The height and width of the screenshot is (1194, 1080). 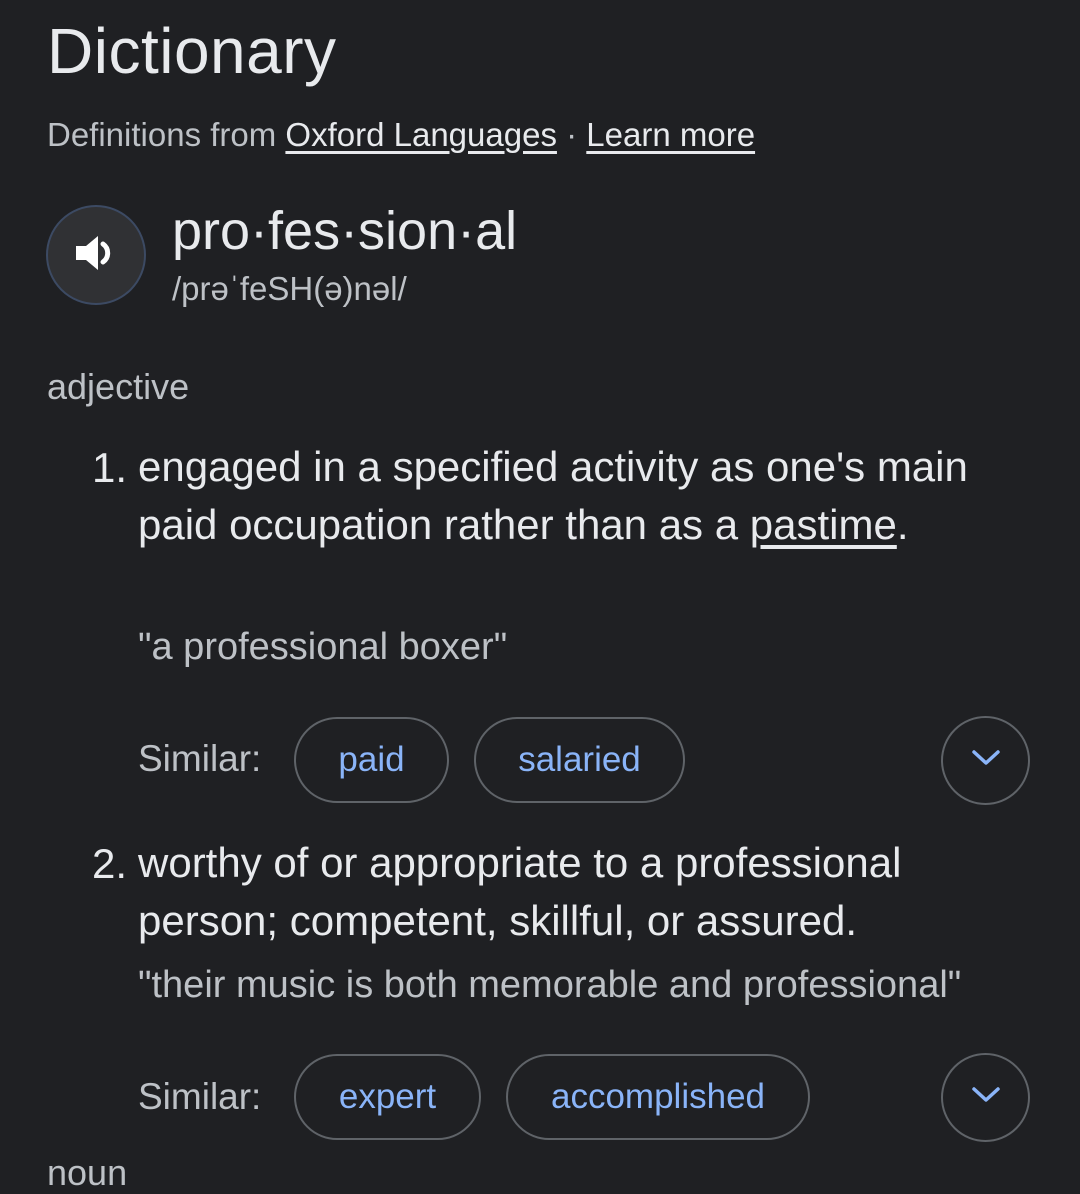 I want to click on card-title: Dictionary, so click(x=192, y=51).